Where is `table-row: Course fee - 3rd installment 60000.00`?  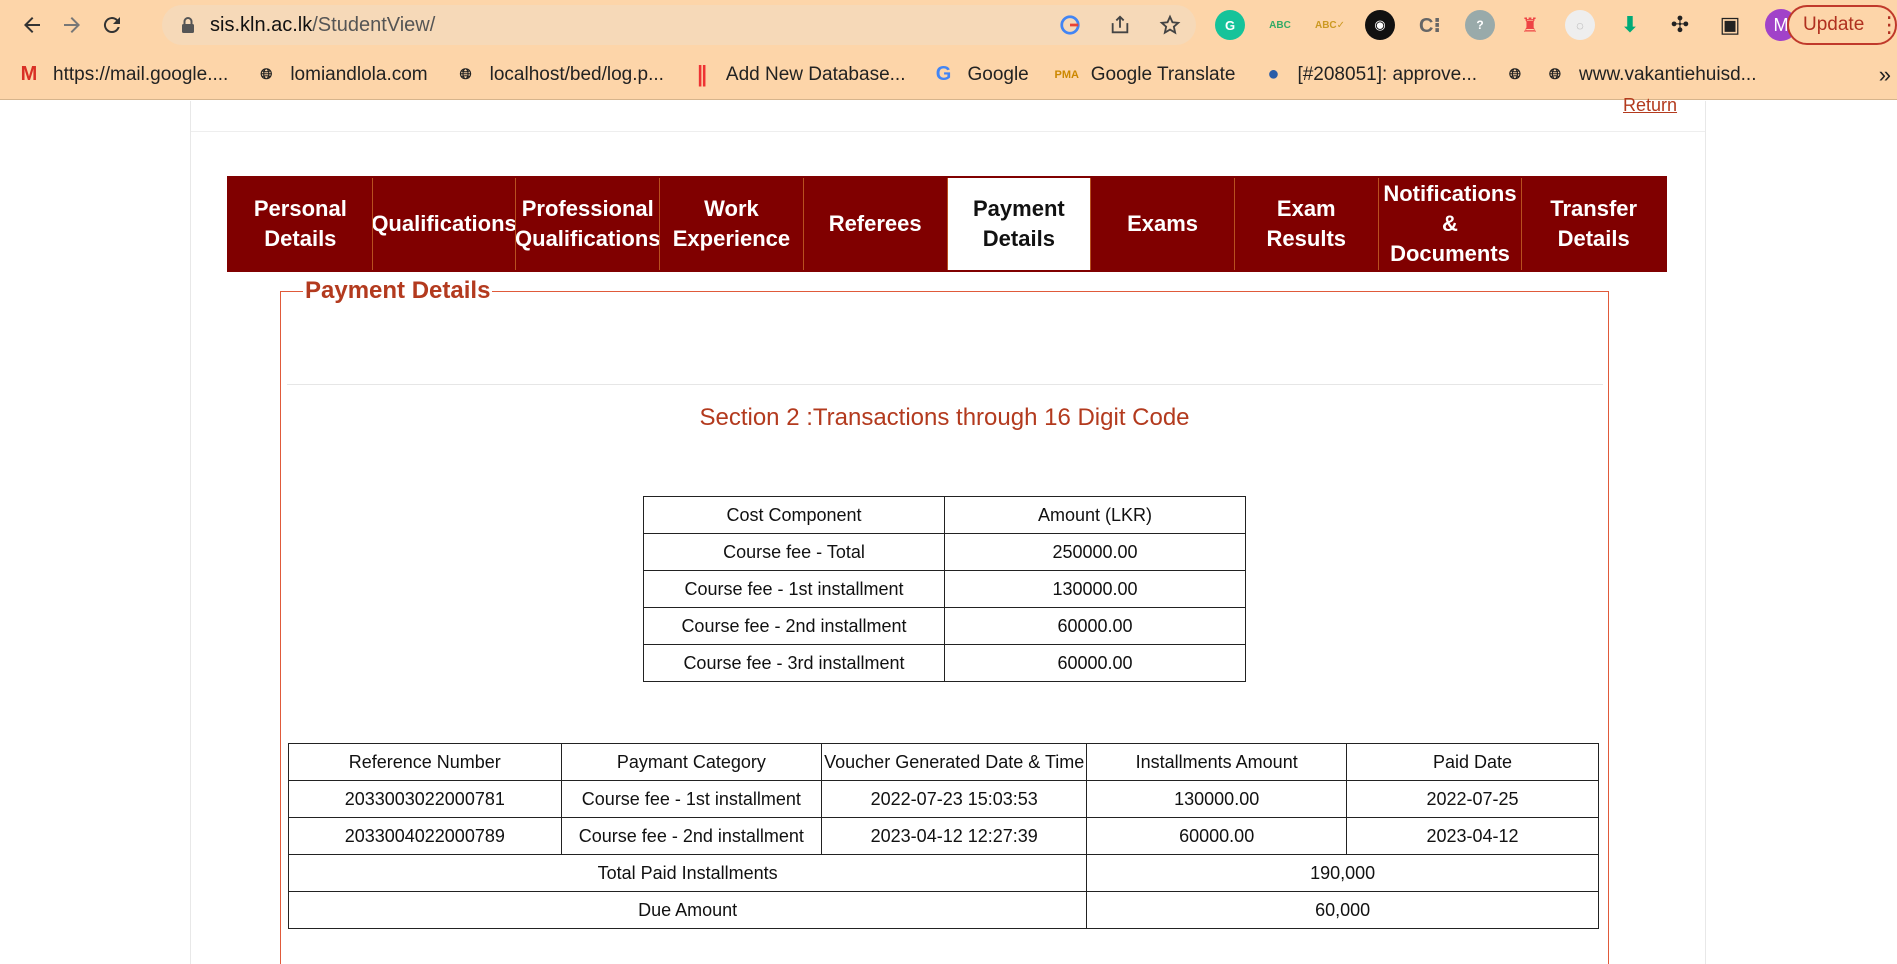 table-row: Course fee - 3rd installment 60000.00 is located at coordinates (944, 663).